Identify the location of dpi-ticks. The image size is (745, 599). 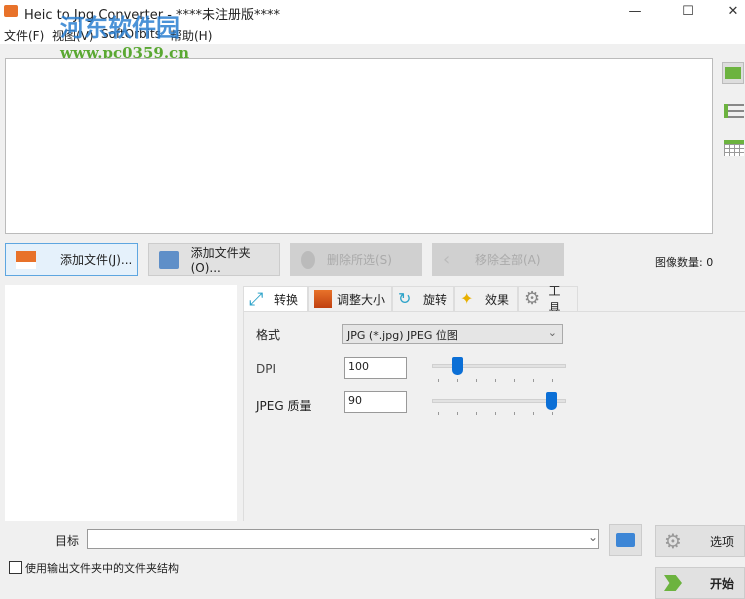
(500, 380).